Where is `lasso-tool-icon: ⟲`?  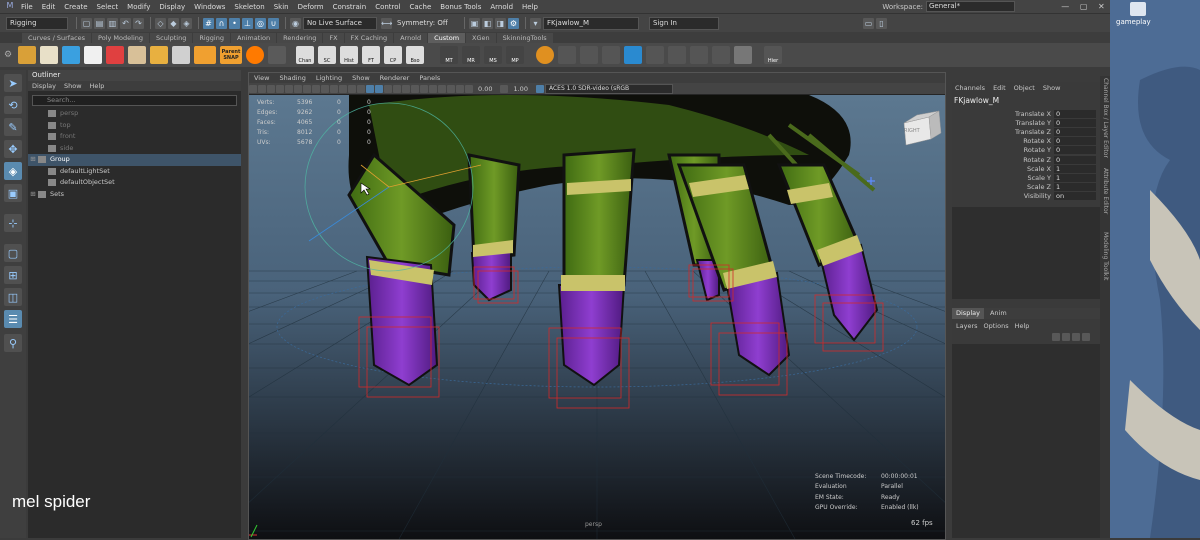 lasso-tool-icon: ⟲ is located at coordinates (13, 105).